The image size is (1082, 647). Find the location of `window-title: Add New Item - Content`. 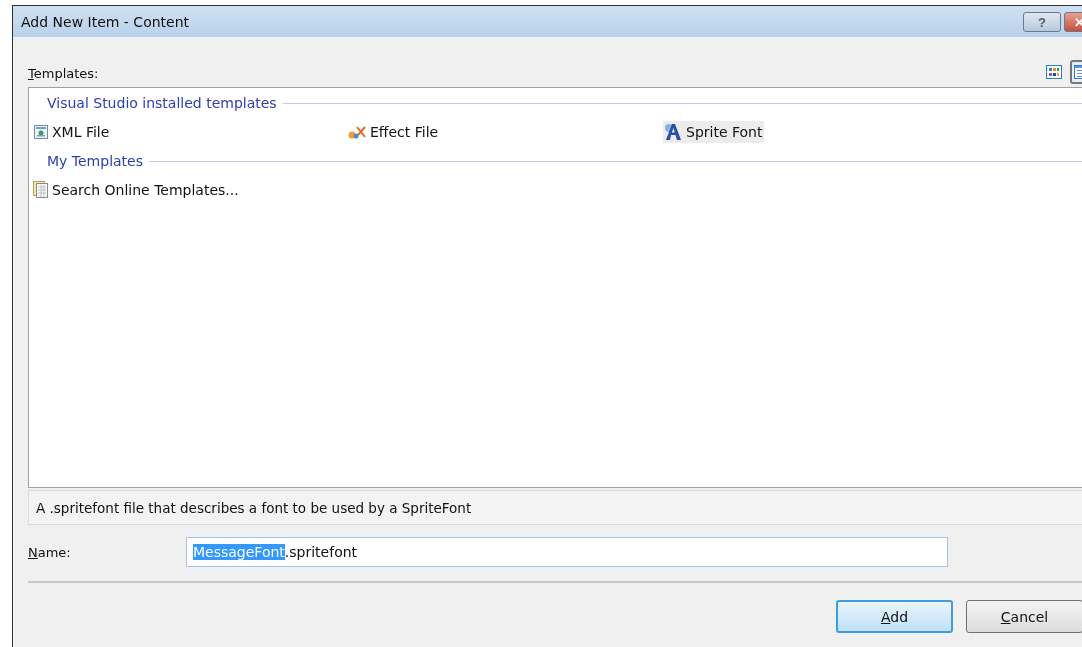

window-title: Add New Item - Content is located at coordinates (105, 21).